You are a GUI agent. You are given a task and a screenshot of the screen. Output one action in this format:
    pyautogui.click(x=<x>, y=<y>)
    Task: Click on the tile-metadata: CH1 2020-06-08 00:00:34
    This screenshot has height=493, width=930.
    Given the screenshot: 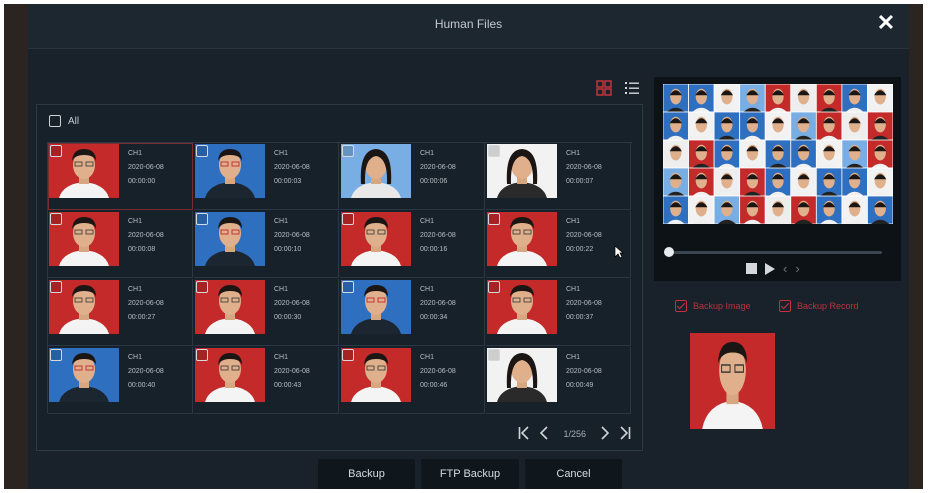 What is the action you would take?
    pyautogui.click(x=438, y=304)
    